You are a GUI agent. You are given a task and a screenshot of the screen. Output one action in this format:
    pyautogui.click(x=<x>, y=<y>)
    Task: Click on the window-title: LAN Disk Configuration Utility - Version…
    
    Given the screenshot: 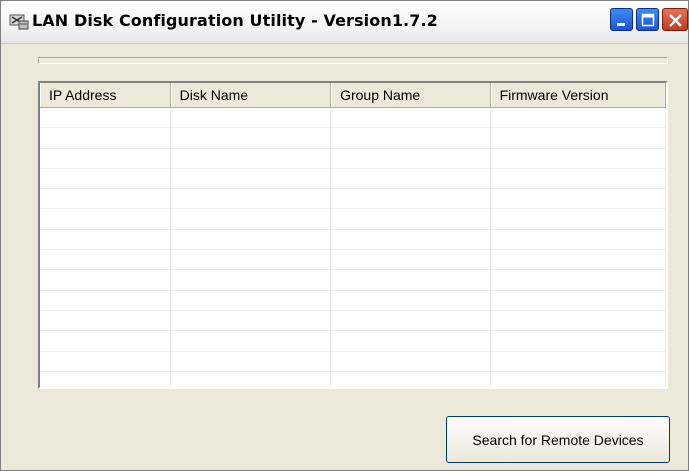 What is the action you would take?
    pyautogui.click(x=235, y=20)
    